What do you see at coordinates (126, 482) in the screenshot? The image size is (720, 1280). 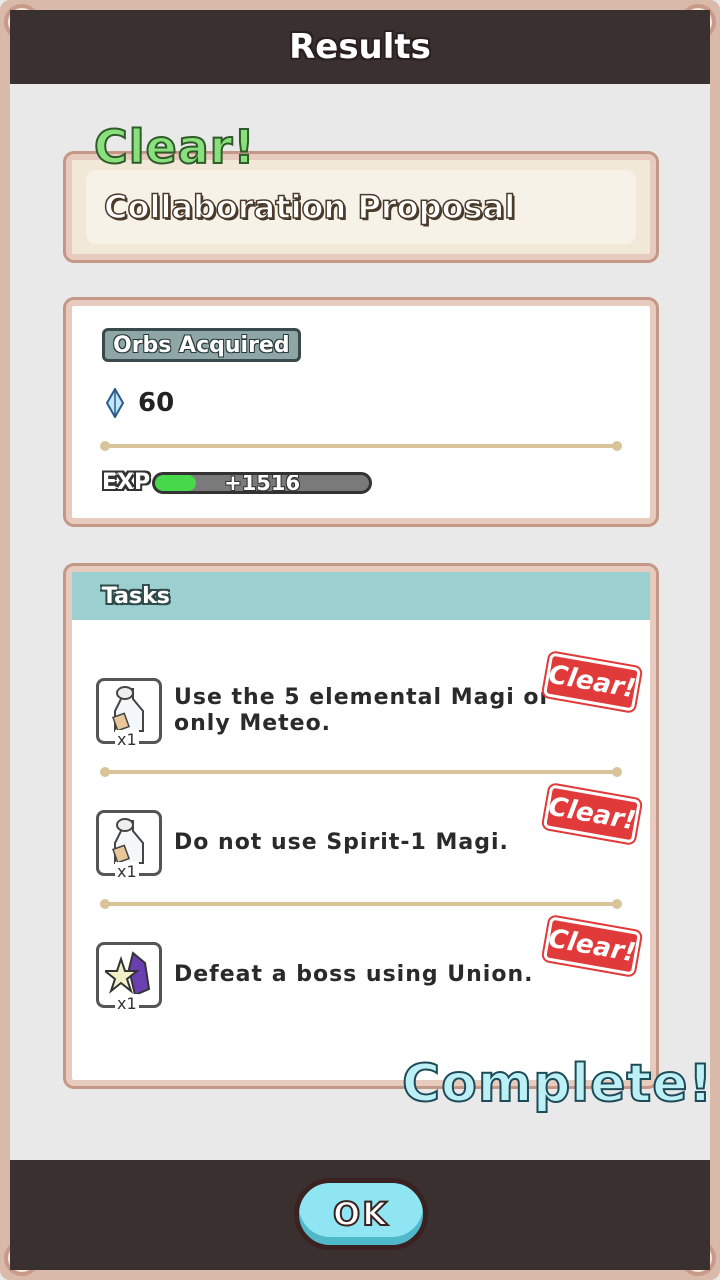 I see `exp-label: EXP` at bounding box center [126, 482].